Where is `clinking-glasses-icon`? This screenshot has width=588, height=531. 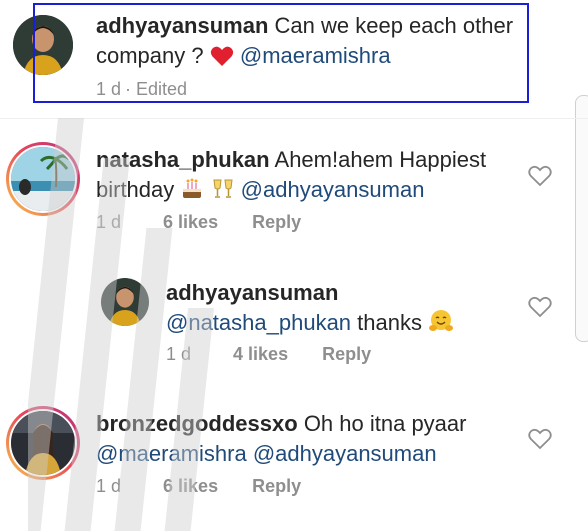
clinking-glasses-icon is located at coordinates (223, 193).